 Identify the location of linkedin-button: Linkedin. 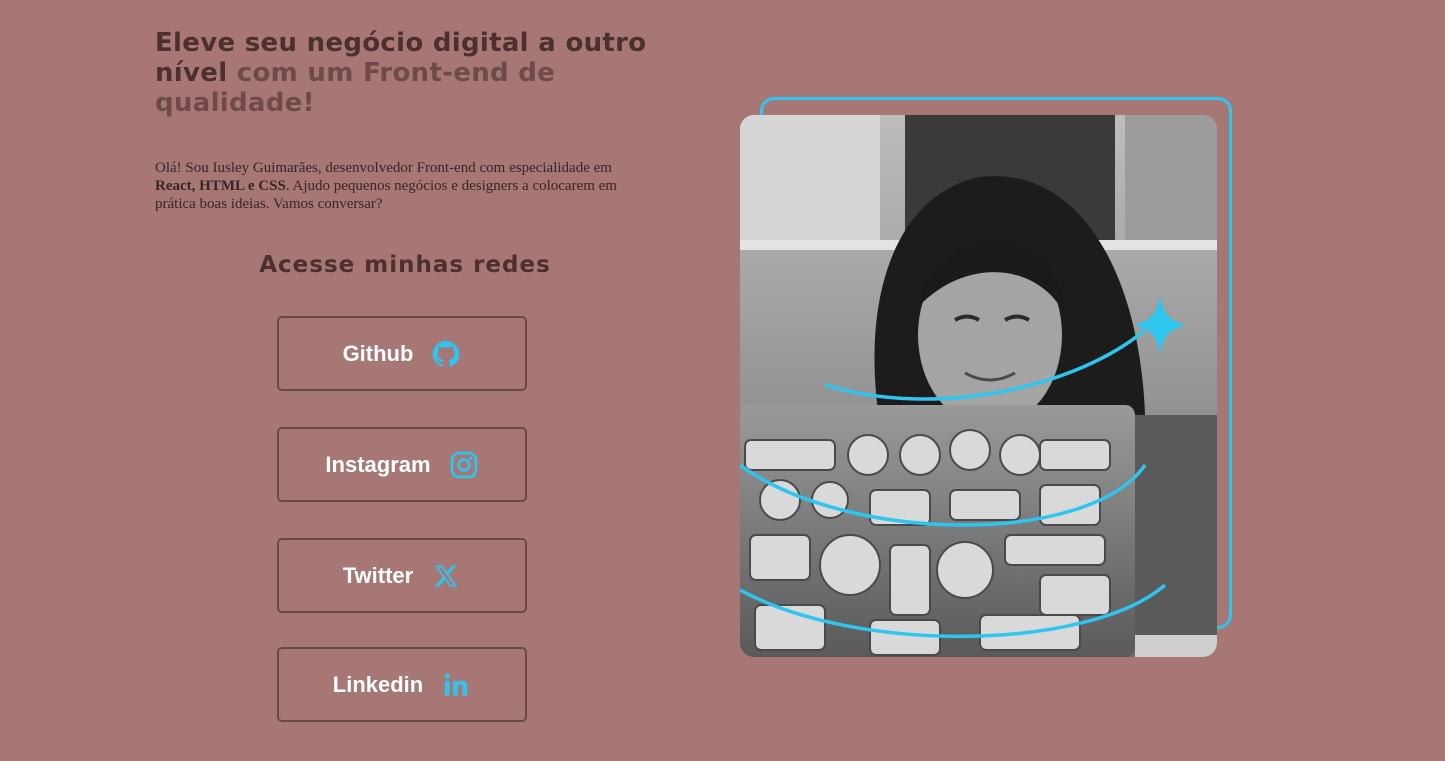
(402, 684).